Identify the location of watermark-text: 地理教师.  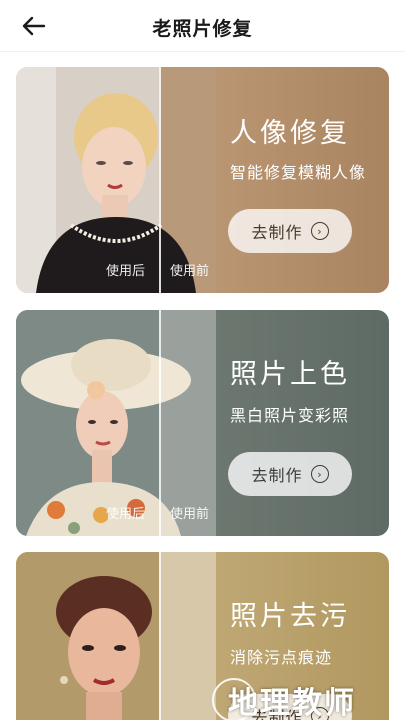
(292, 703).